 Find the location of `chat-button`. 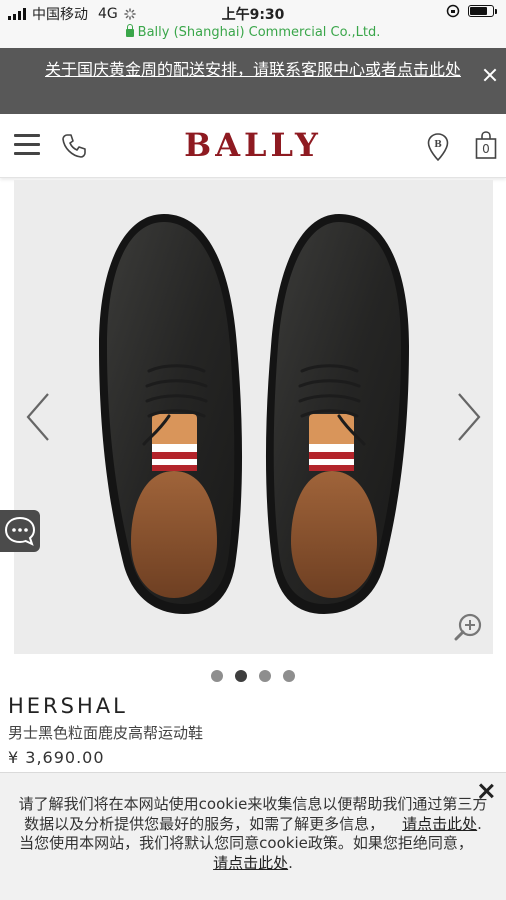

chat-button is located at coordinates (20, 531).